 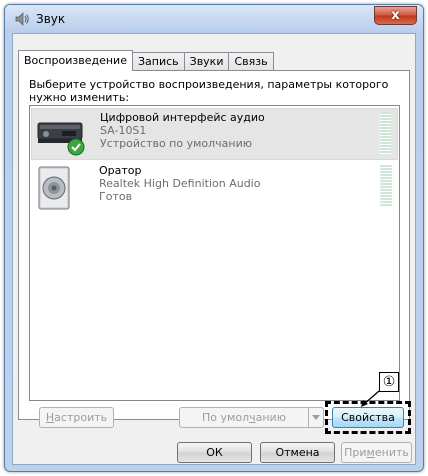 What do you see at coordinates (180, 183) in the screenshot?
I see `device-model: Realtek High Definition Audio` at bounding box center [180, 183].